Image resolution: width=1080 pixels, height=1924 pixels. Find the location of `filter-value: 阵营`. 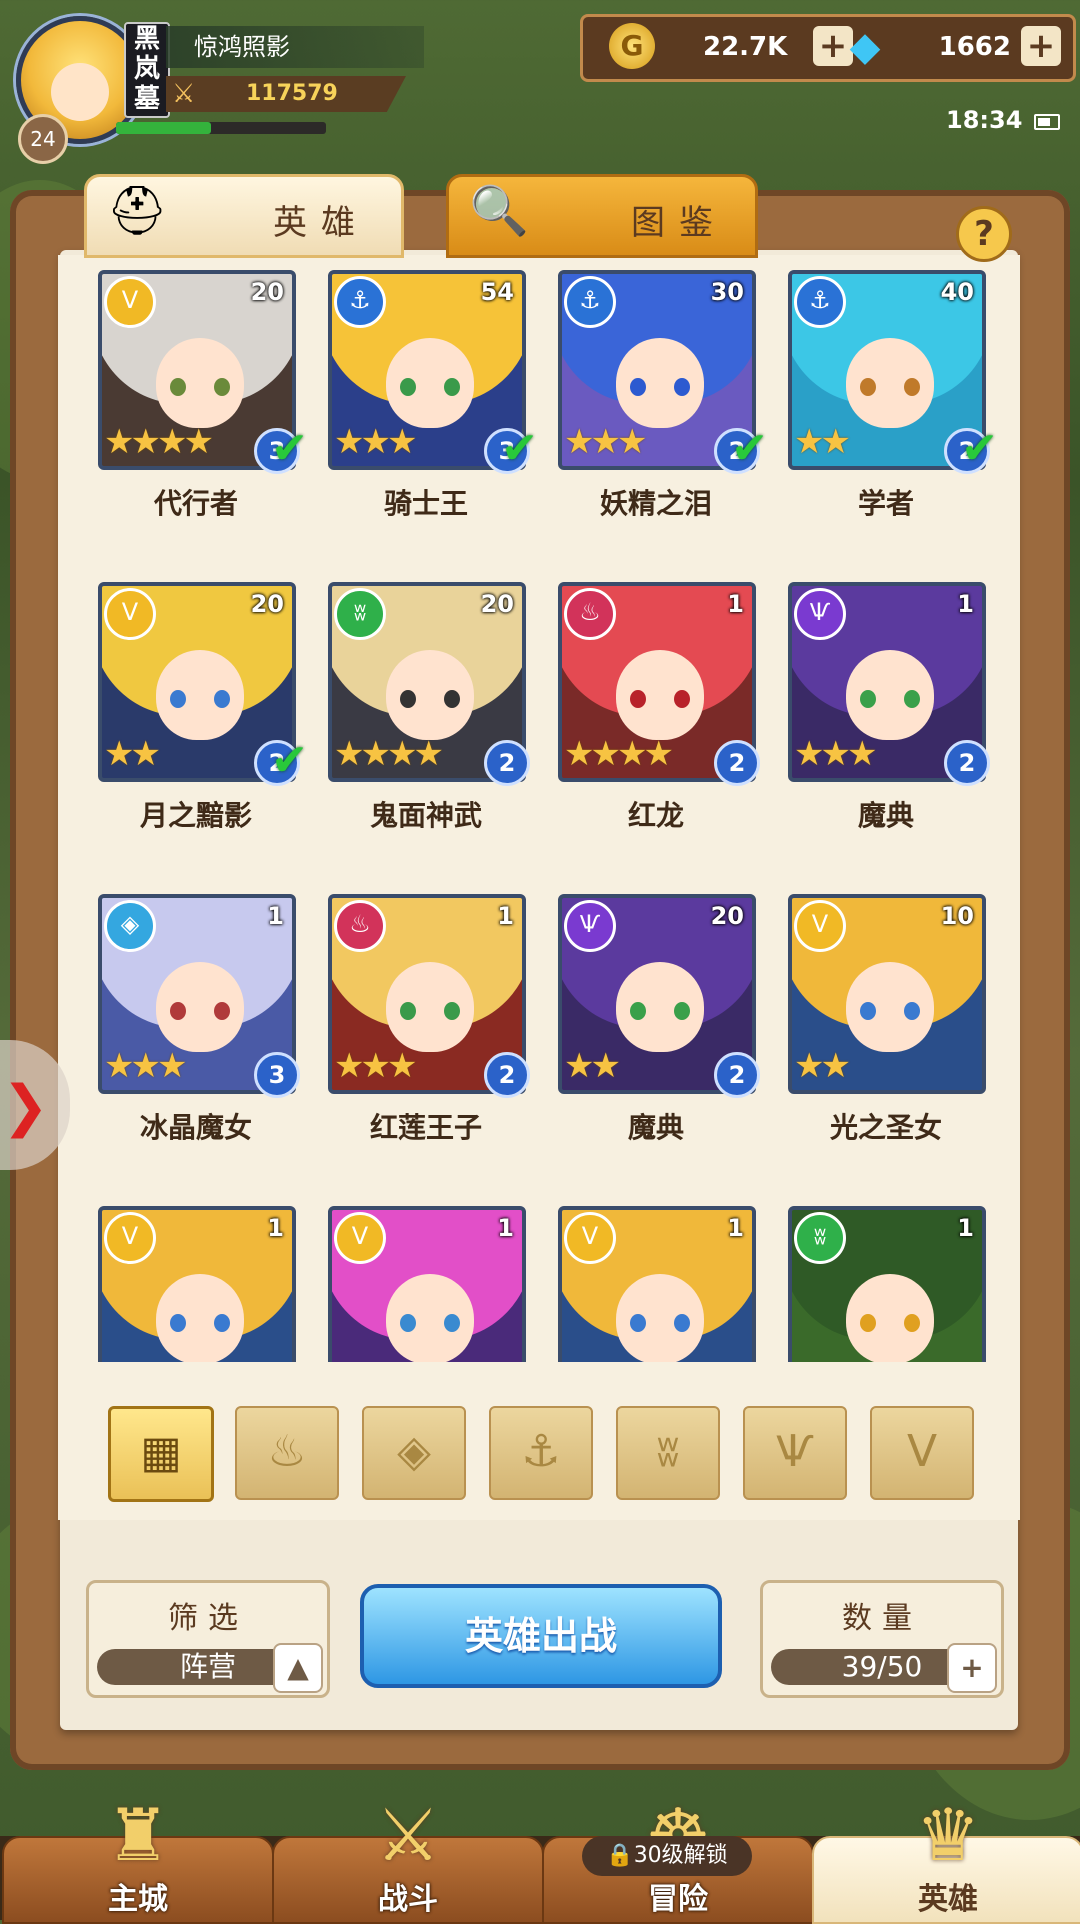

filter-value: 阵营 is located at coordinates (207, 1666).